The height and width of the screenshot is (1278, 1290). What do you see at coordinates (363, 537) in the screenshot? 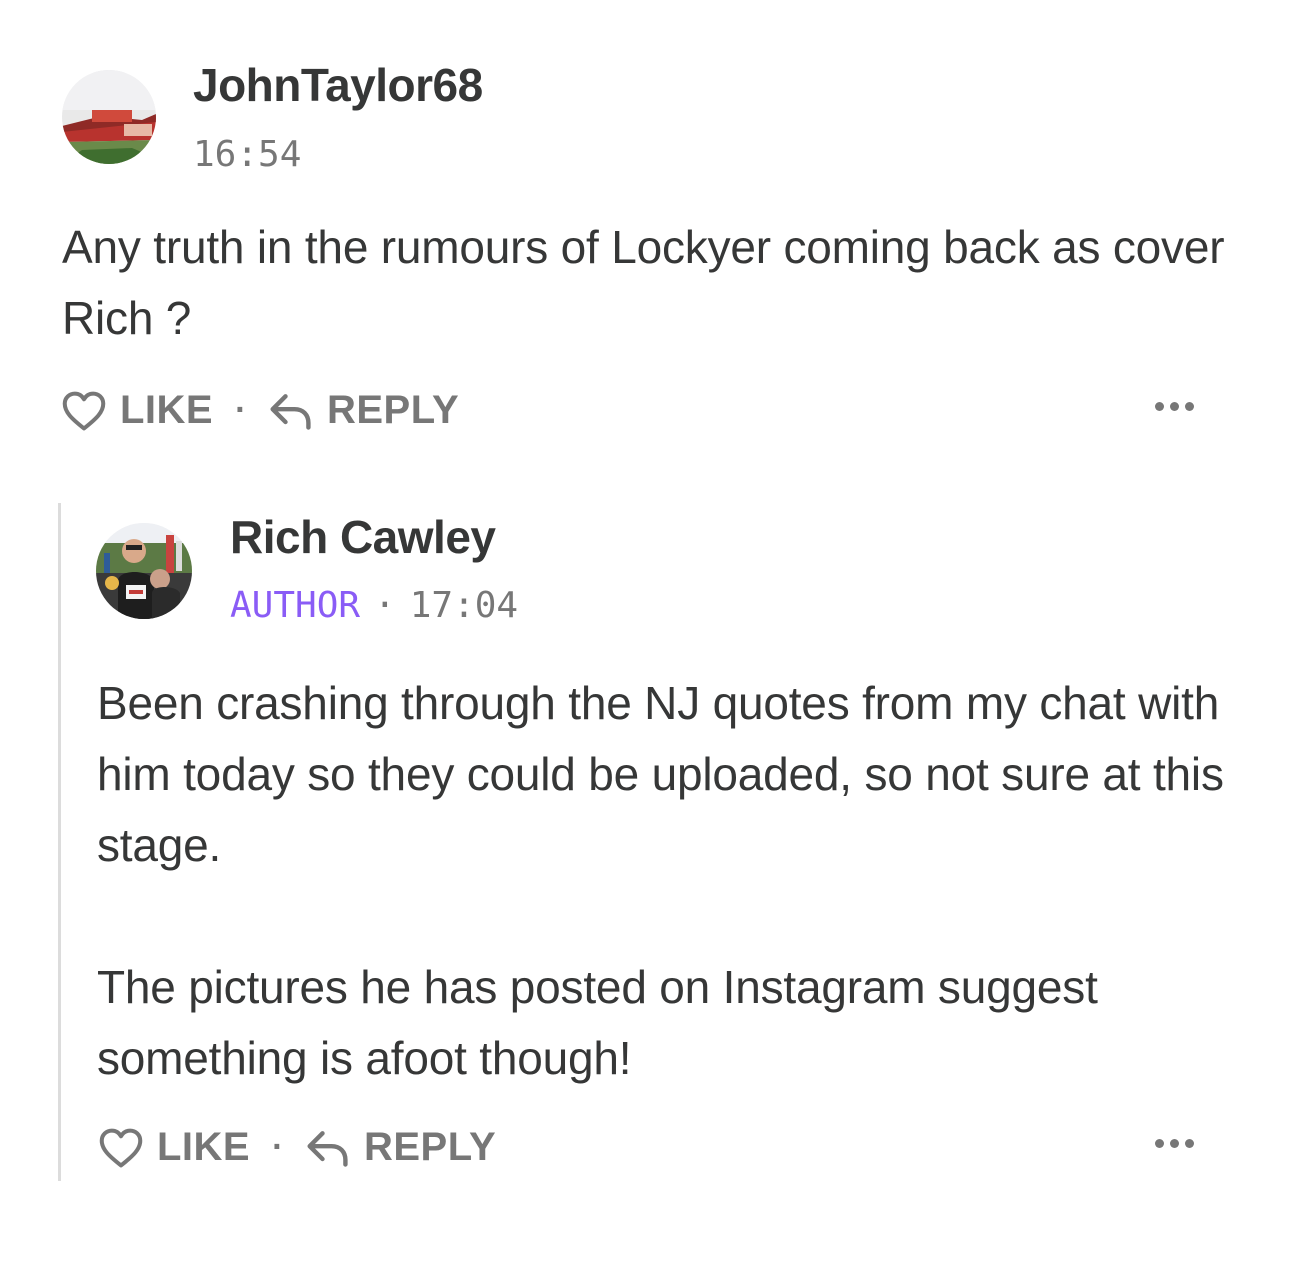
I see `comment-author: Rich Cawley` at bounding box center [363, 537].